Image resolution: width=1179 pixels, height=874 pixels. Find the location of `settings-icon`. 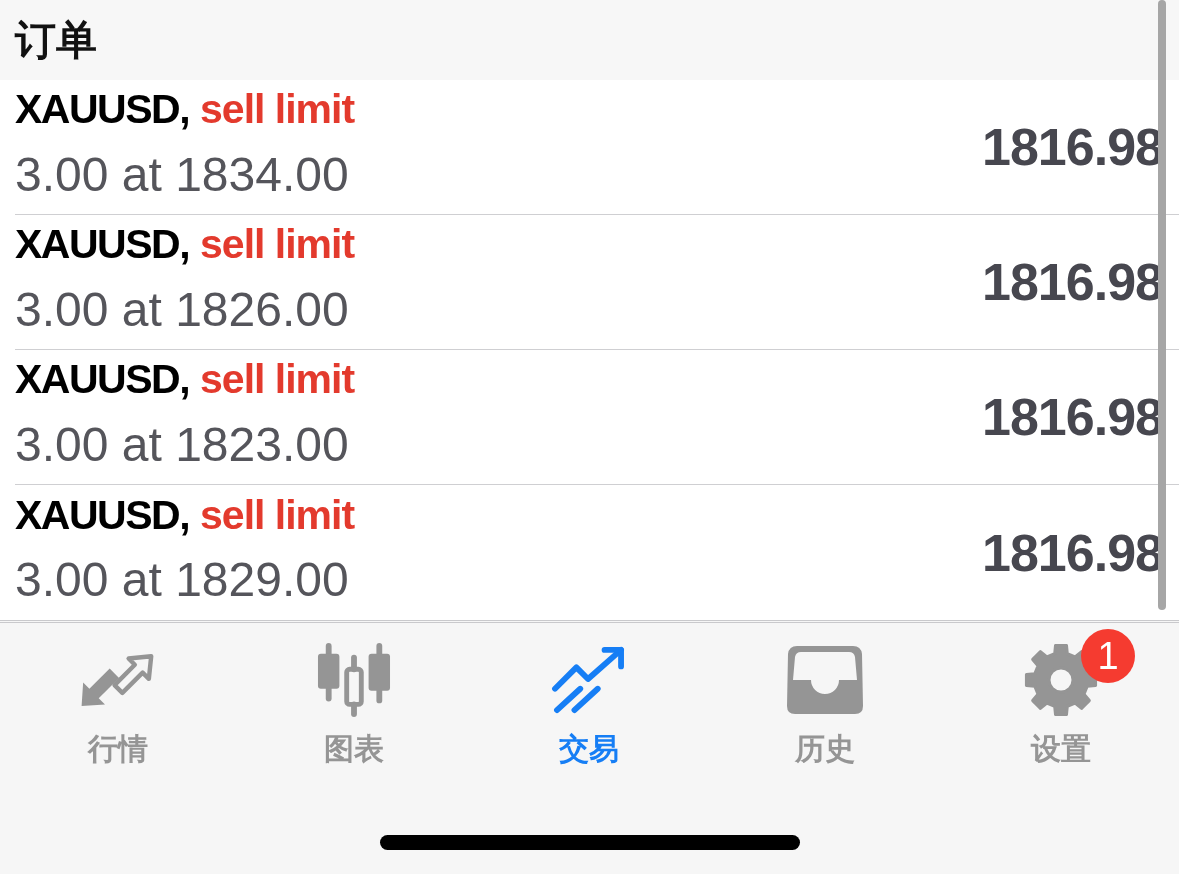

settings-icon is located at coordinates (1061, 680).